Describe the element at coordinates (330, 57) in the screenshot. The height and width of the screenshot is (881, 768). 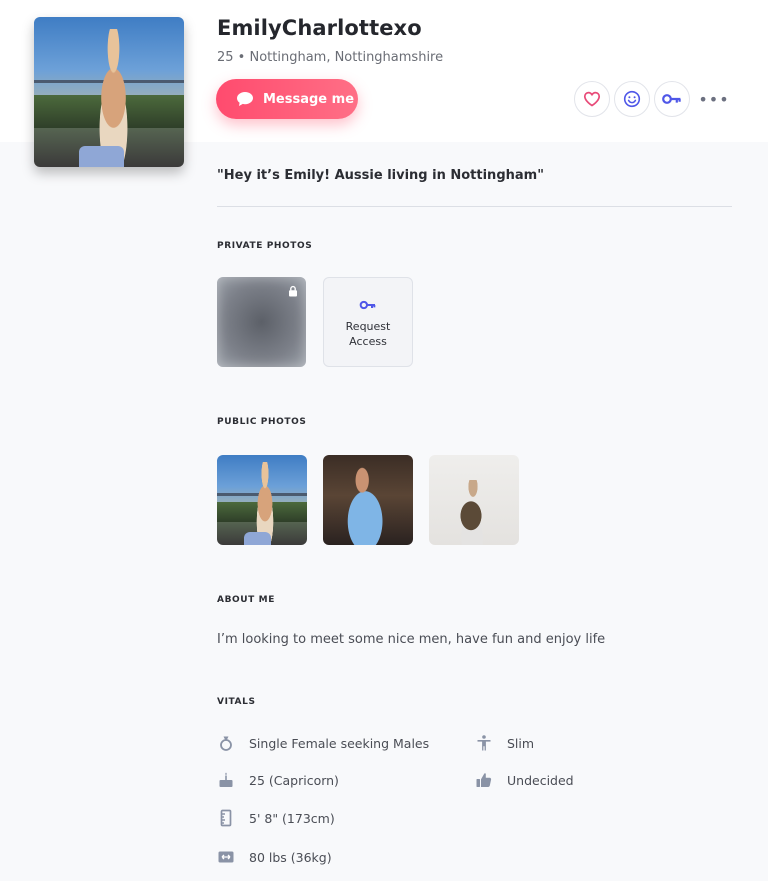
I see `profile-age-location: 25 • Nottingham, Nottinghamshire` at that location.